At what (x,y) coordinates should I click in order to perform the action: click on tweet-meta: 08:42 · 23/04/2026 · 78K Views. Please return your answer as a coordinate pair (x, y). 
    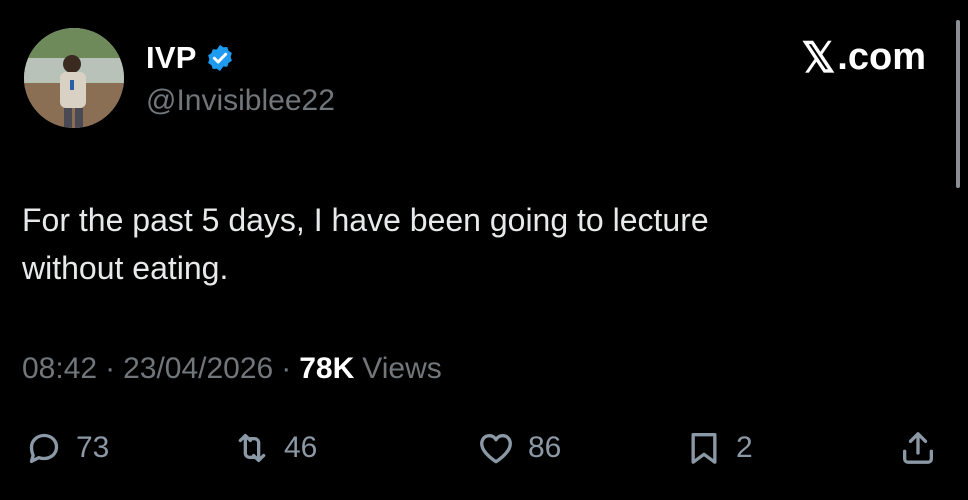
    Looking at the image, I should click on (232, 369).